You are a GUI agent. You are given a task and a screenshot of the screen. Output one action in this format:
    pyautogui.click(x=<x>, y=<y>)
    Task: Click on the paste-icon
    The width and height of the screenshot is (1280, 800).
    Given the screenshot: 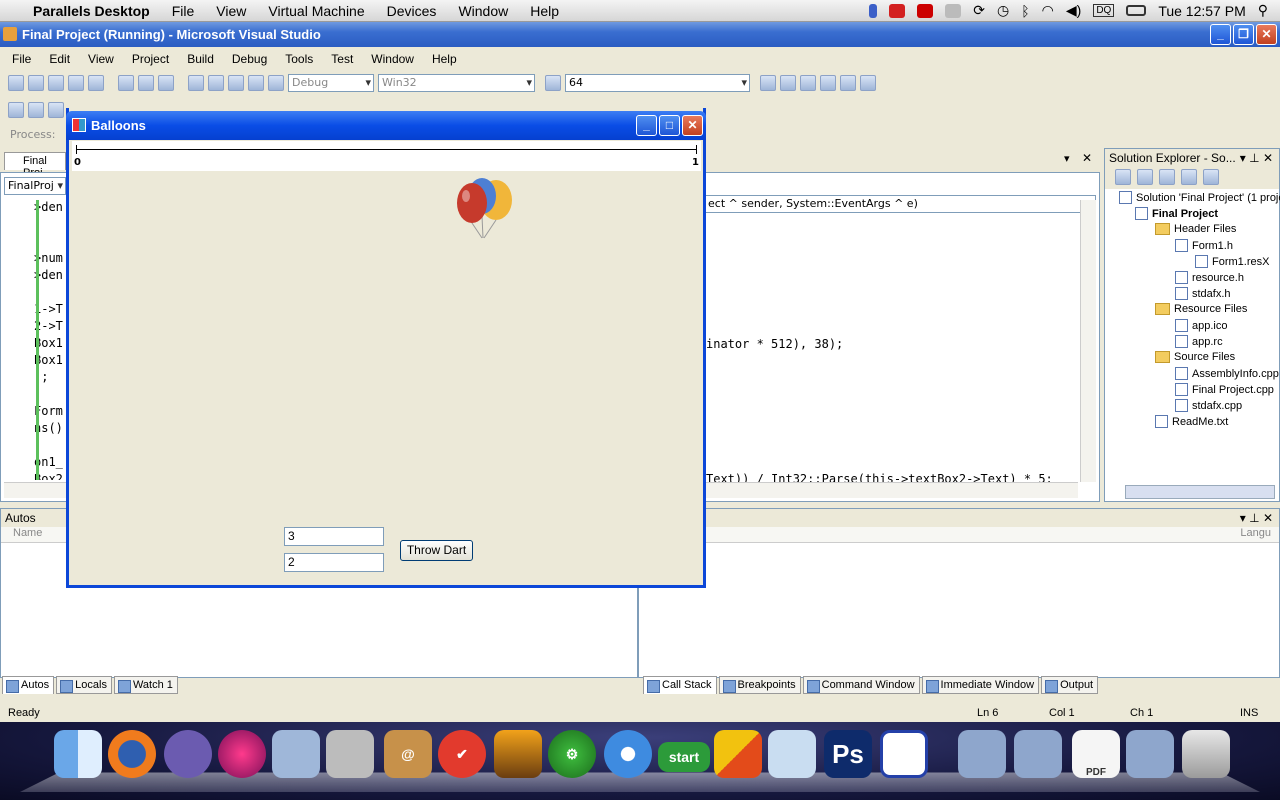 What is the action you would take?
    pyautogui.click(x=166, y=83)
    